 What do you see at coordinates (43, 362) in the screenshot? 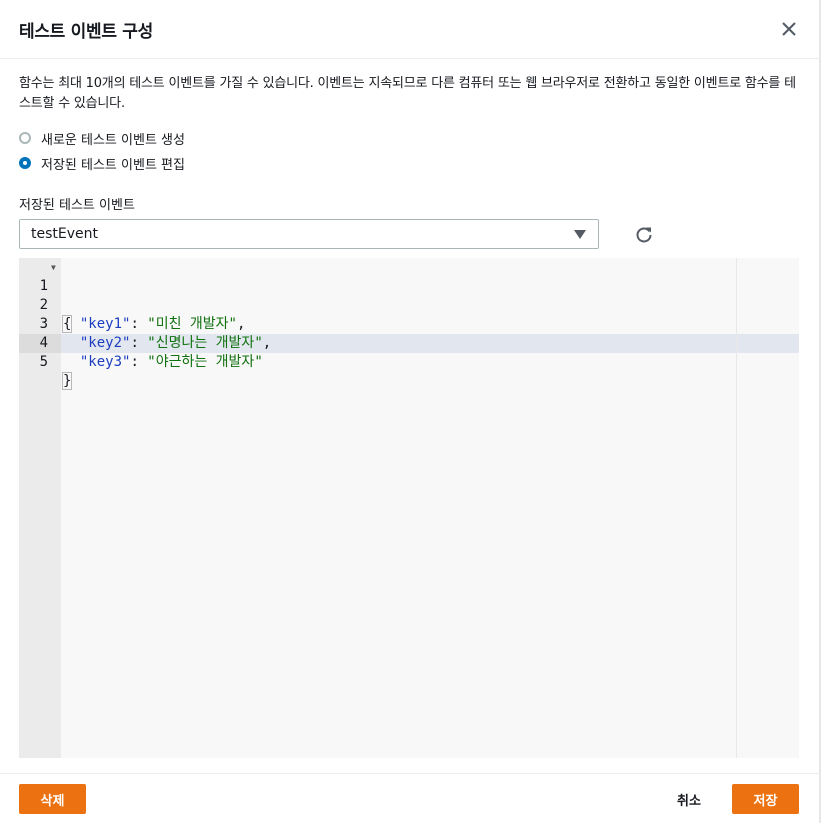
I see `line-number: 5` at bounding box center [43, 362].